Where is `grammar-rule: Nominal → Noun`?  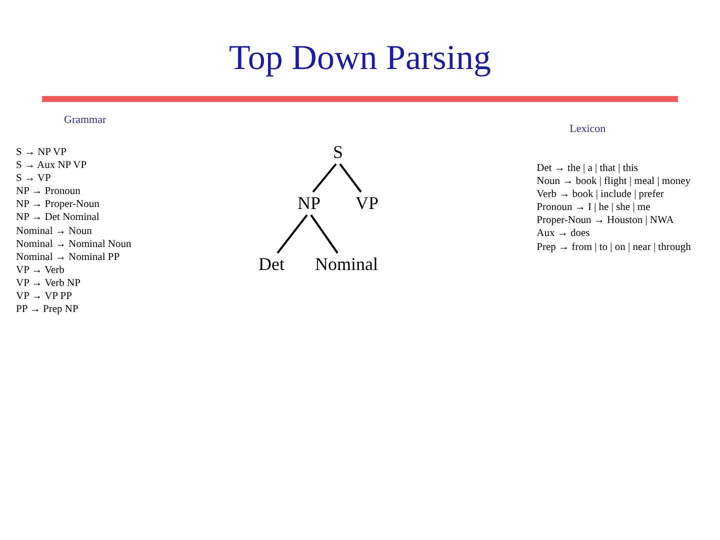
grammar-rule: Nominal → Noun is located at coordinates (54, 231).